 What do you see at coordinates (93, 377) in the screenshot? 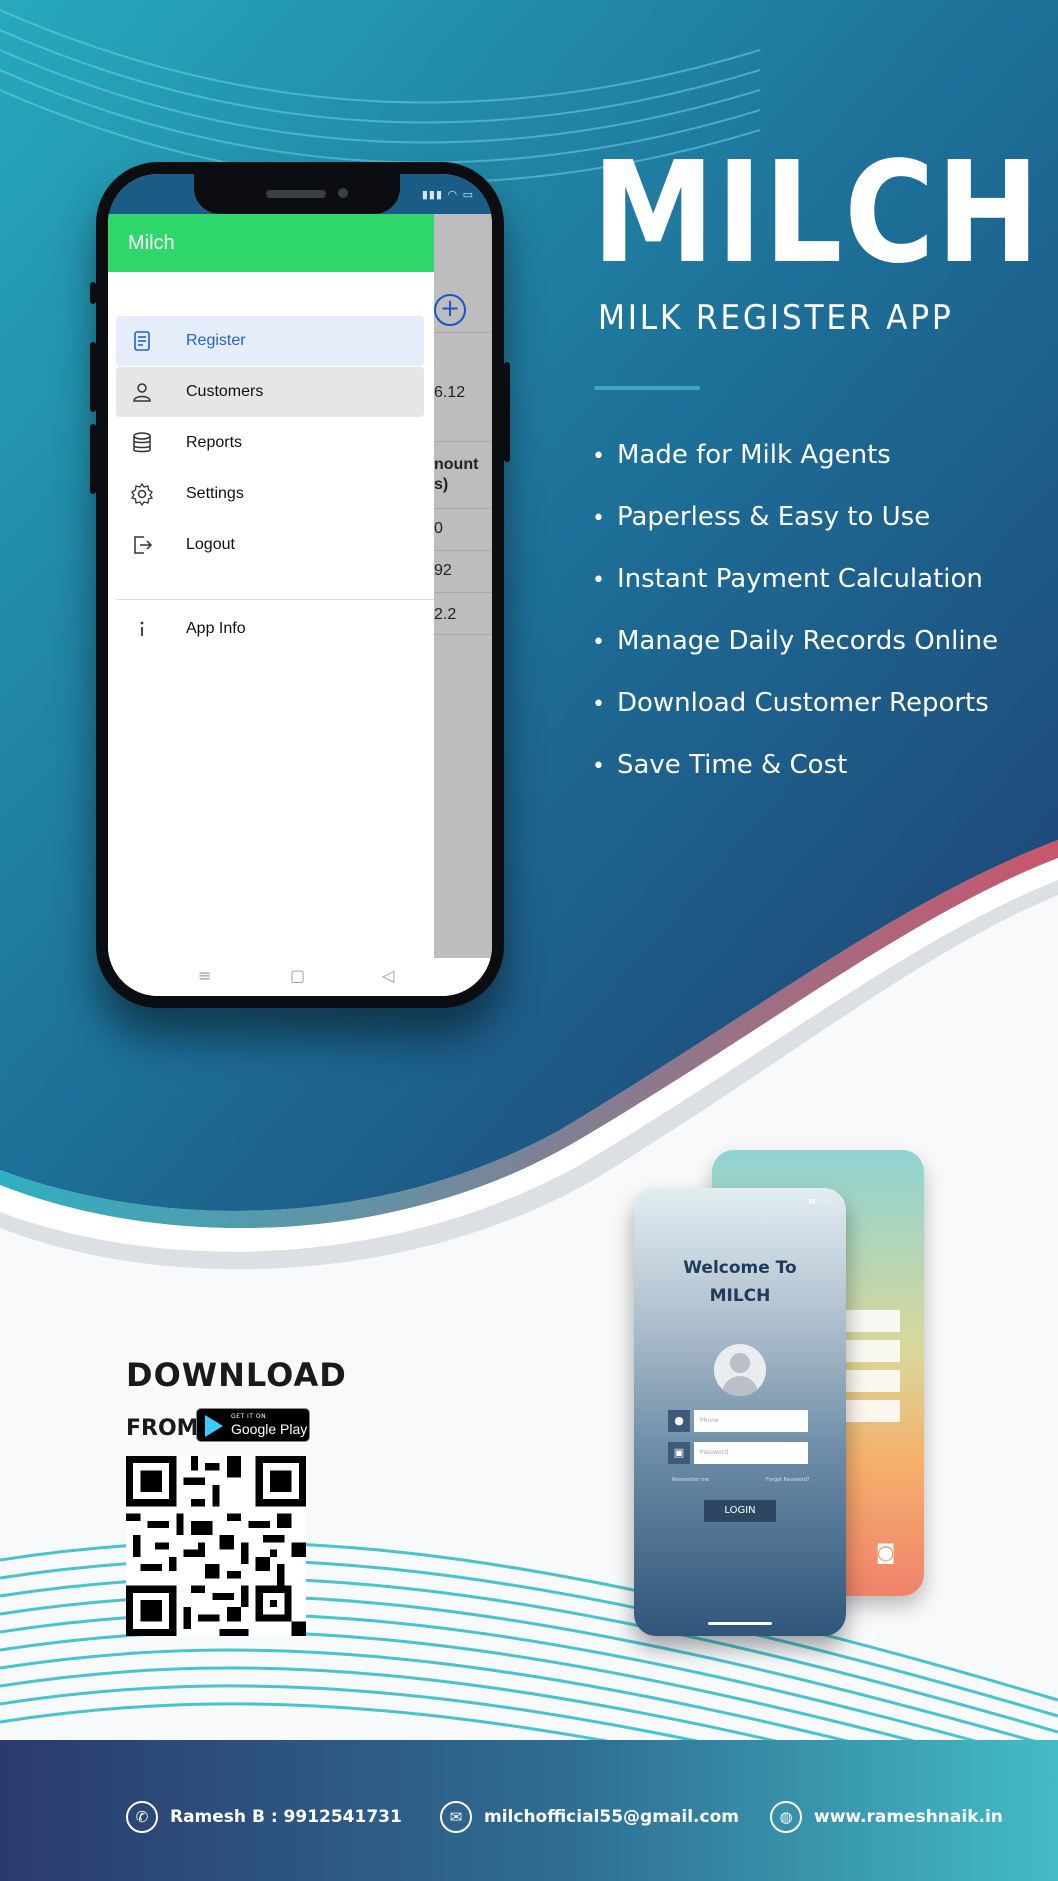
I see `phone-volume-up-button` at bounding box center [93, 377].